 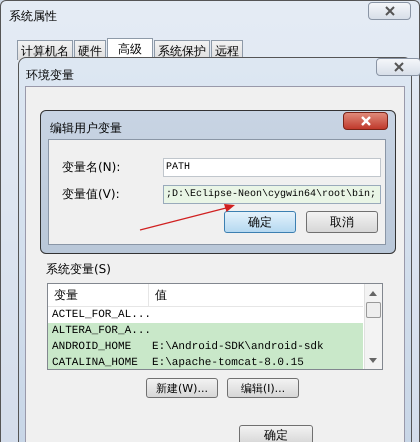 I want to click on scroll-thumb, so click(x=373, y=310).